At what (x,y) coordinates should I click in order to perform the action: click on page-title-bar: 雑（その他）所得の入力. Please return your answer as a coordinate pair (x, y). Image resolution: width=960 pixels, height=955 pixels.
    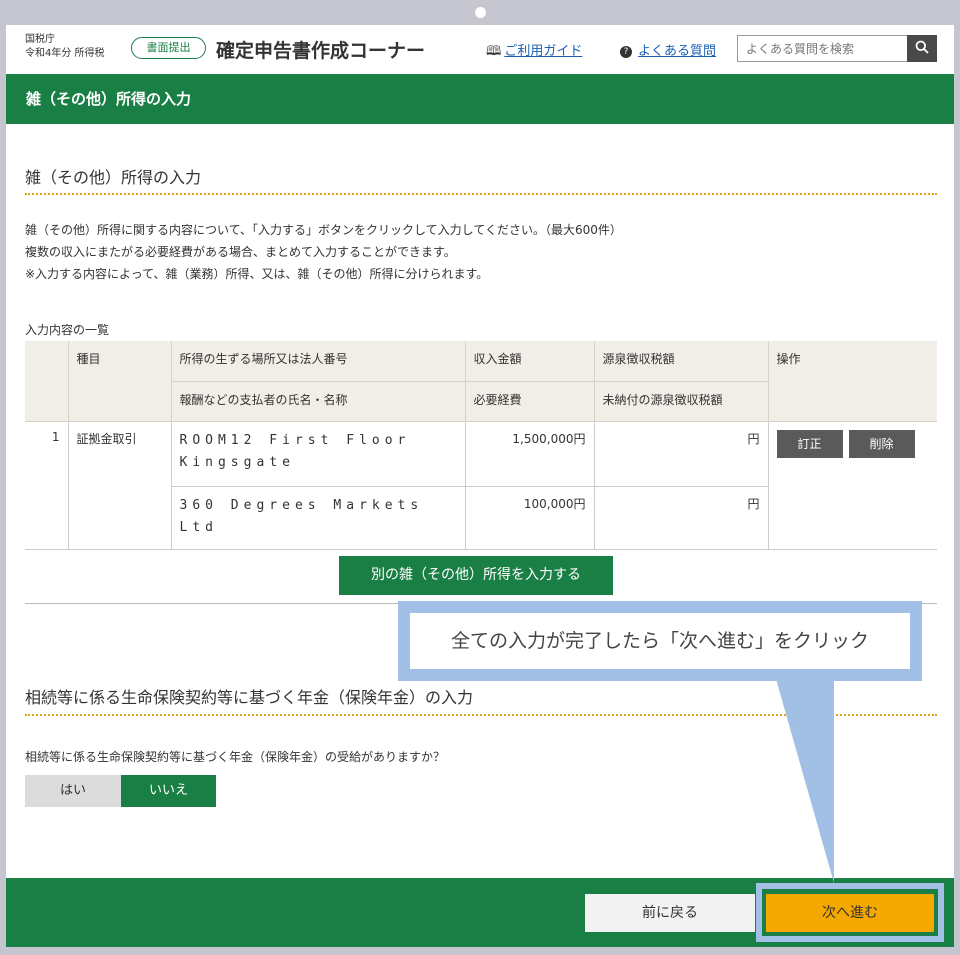
    Looking at the image, I should click on (480, 99).